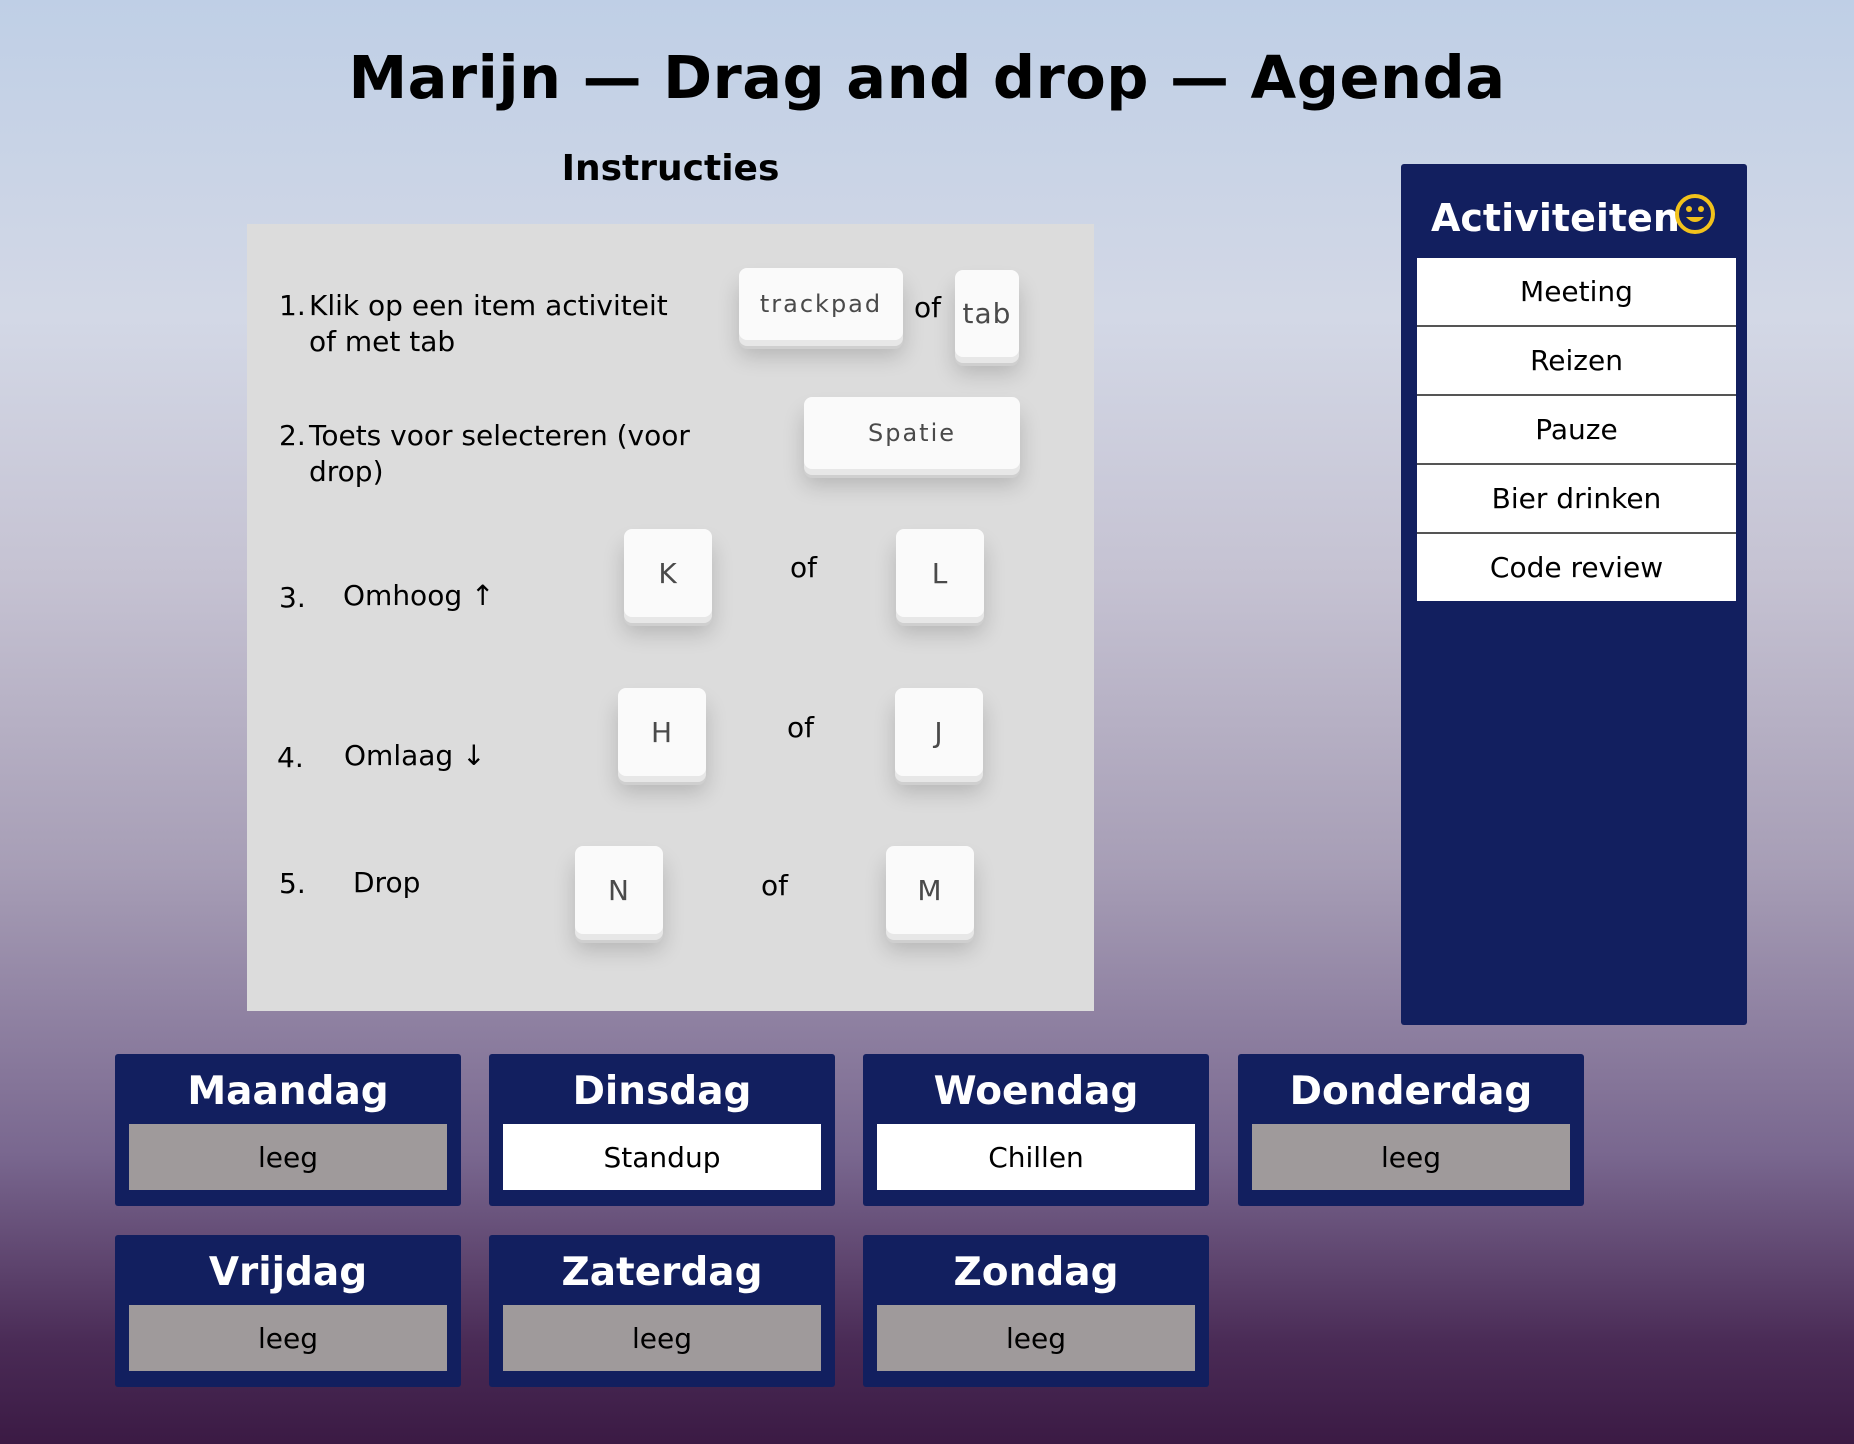  Describe the element at coordinates (1036, 1272) in the screenshot. I see `day-name: Zondag` at that location.